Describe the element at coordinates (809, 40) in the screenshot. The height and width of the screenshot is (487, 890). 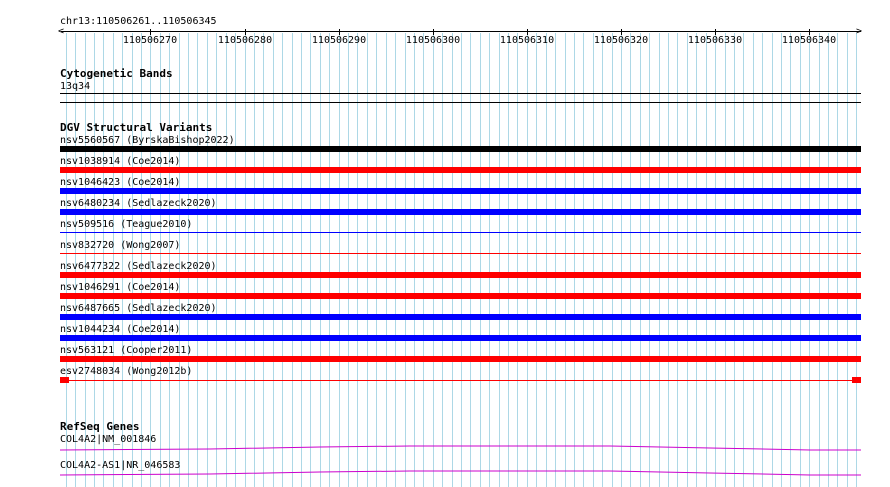
I see `ruler-tick-label: 110506340` at that location.